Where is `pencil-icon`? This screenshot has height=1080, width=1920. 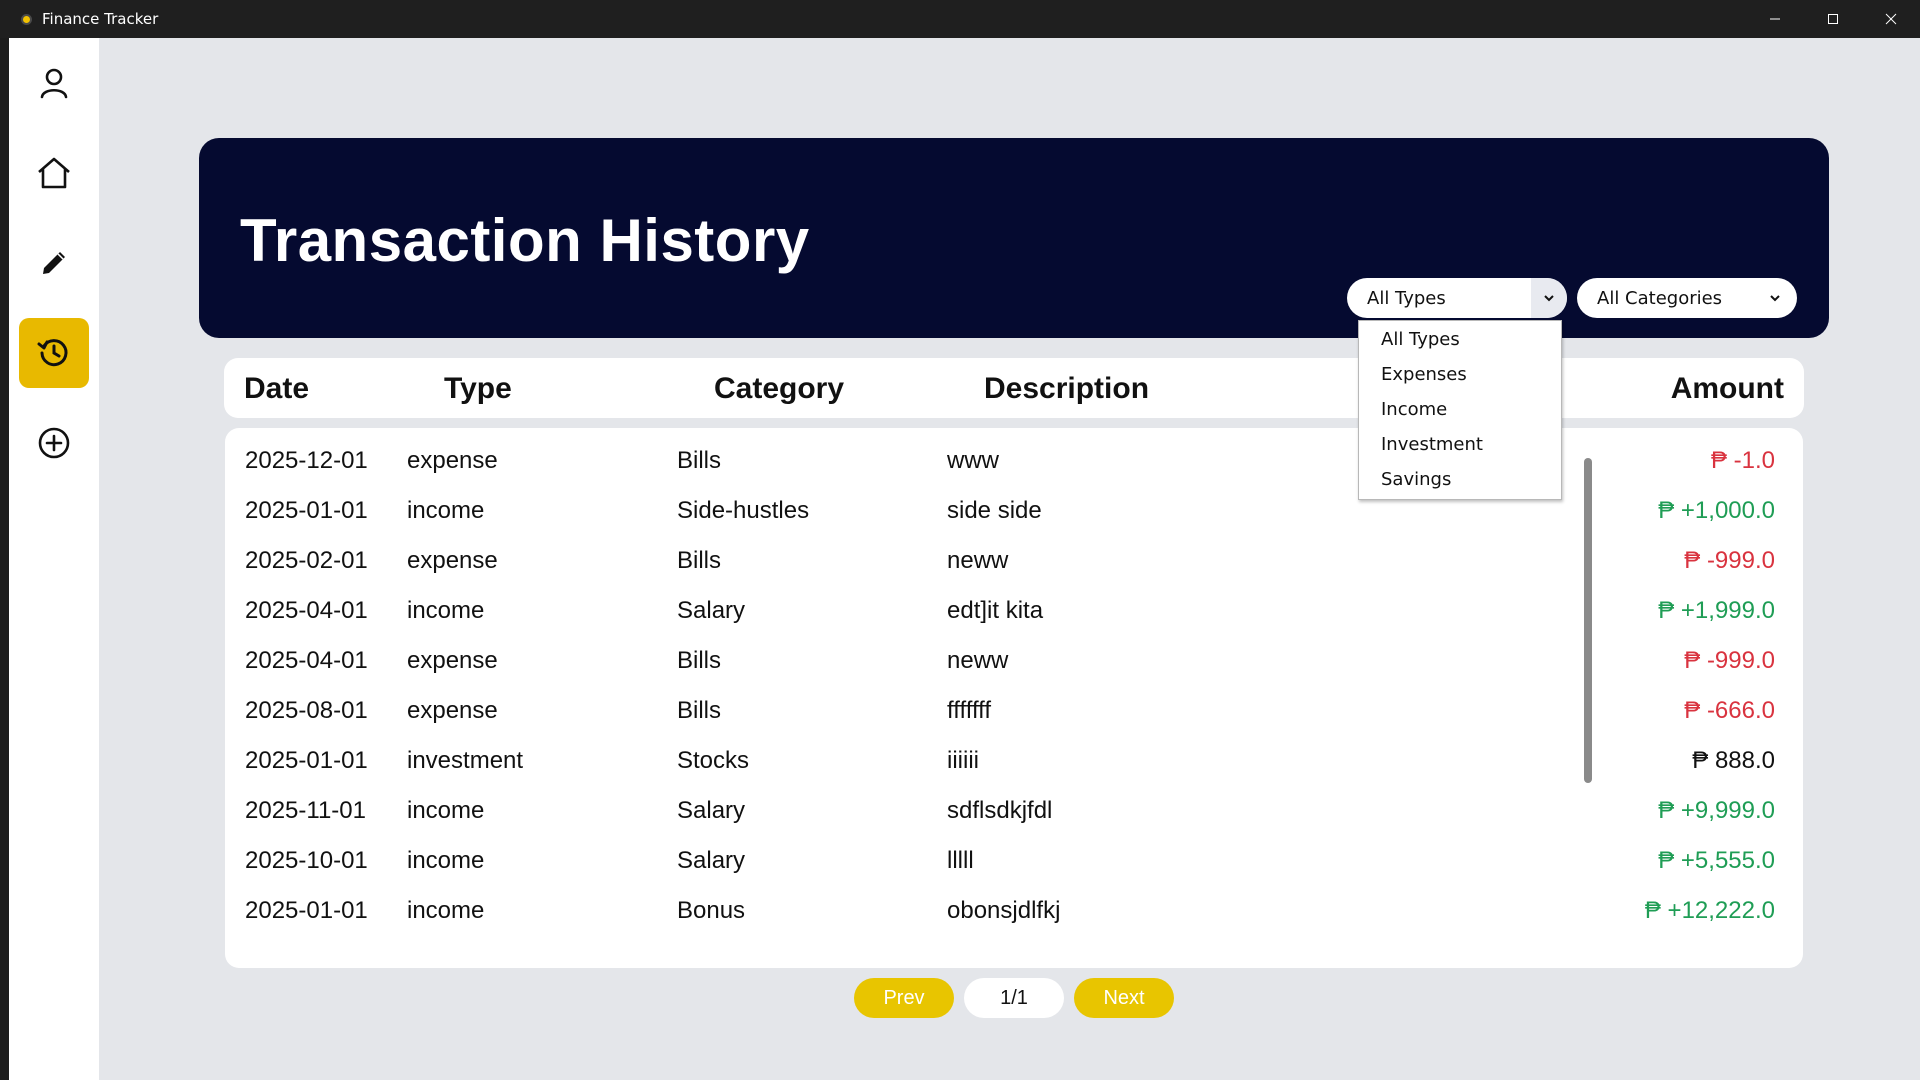
pencil-icon is located at coordinates (54, 263).